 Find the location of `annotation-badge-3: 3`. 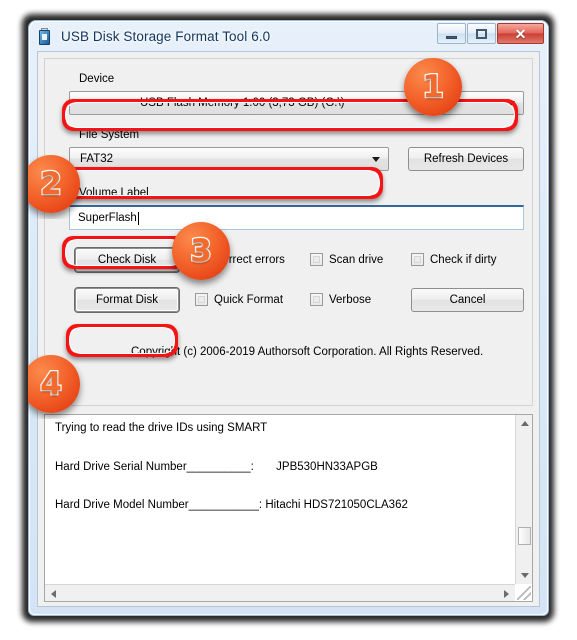

annotation-badge-3: 3 is located at coordinates (201, 251).